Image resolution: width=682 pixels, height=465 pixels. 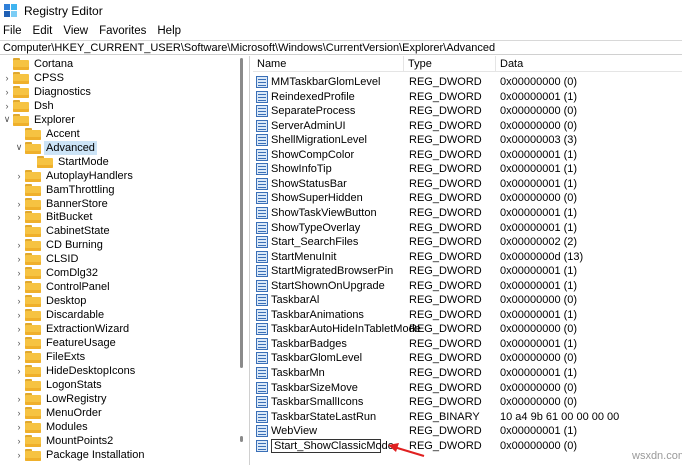 I want to click on tree-item: › ExtractionWizard, so click(x=72, y=329).